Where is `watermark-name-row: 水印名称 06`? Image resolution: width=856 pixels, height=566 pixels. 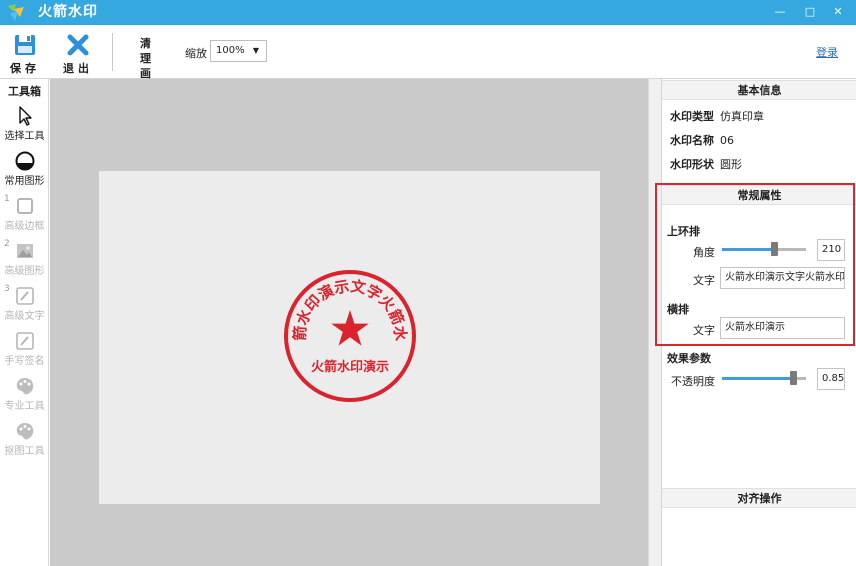 watermark-name-row: 水印名称 06 is located at coordinates (702, 140).